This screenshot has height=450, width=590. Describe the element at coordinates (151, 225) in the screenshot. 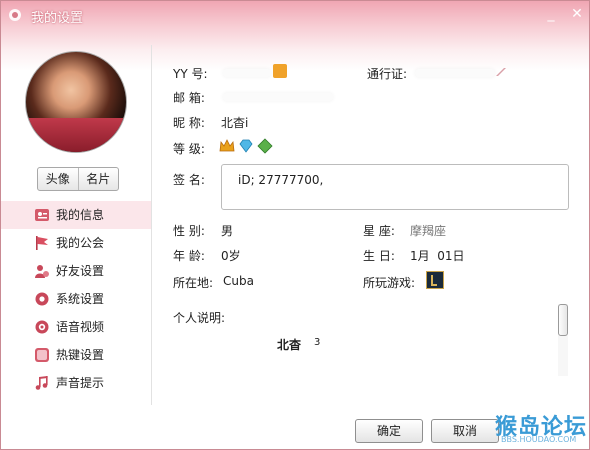

I see `sidebar-divider` at that location.